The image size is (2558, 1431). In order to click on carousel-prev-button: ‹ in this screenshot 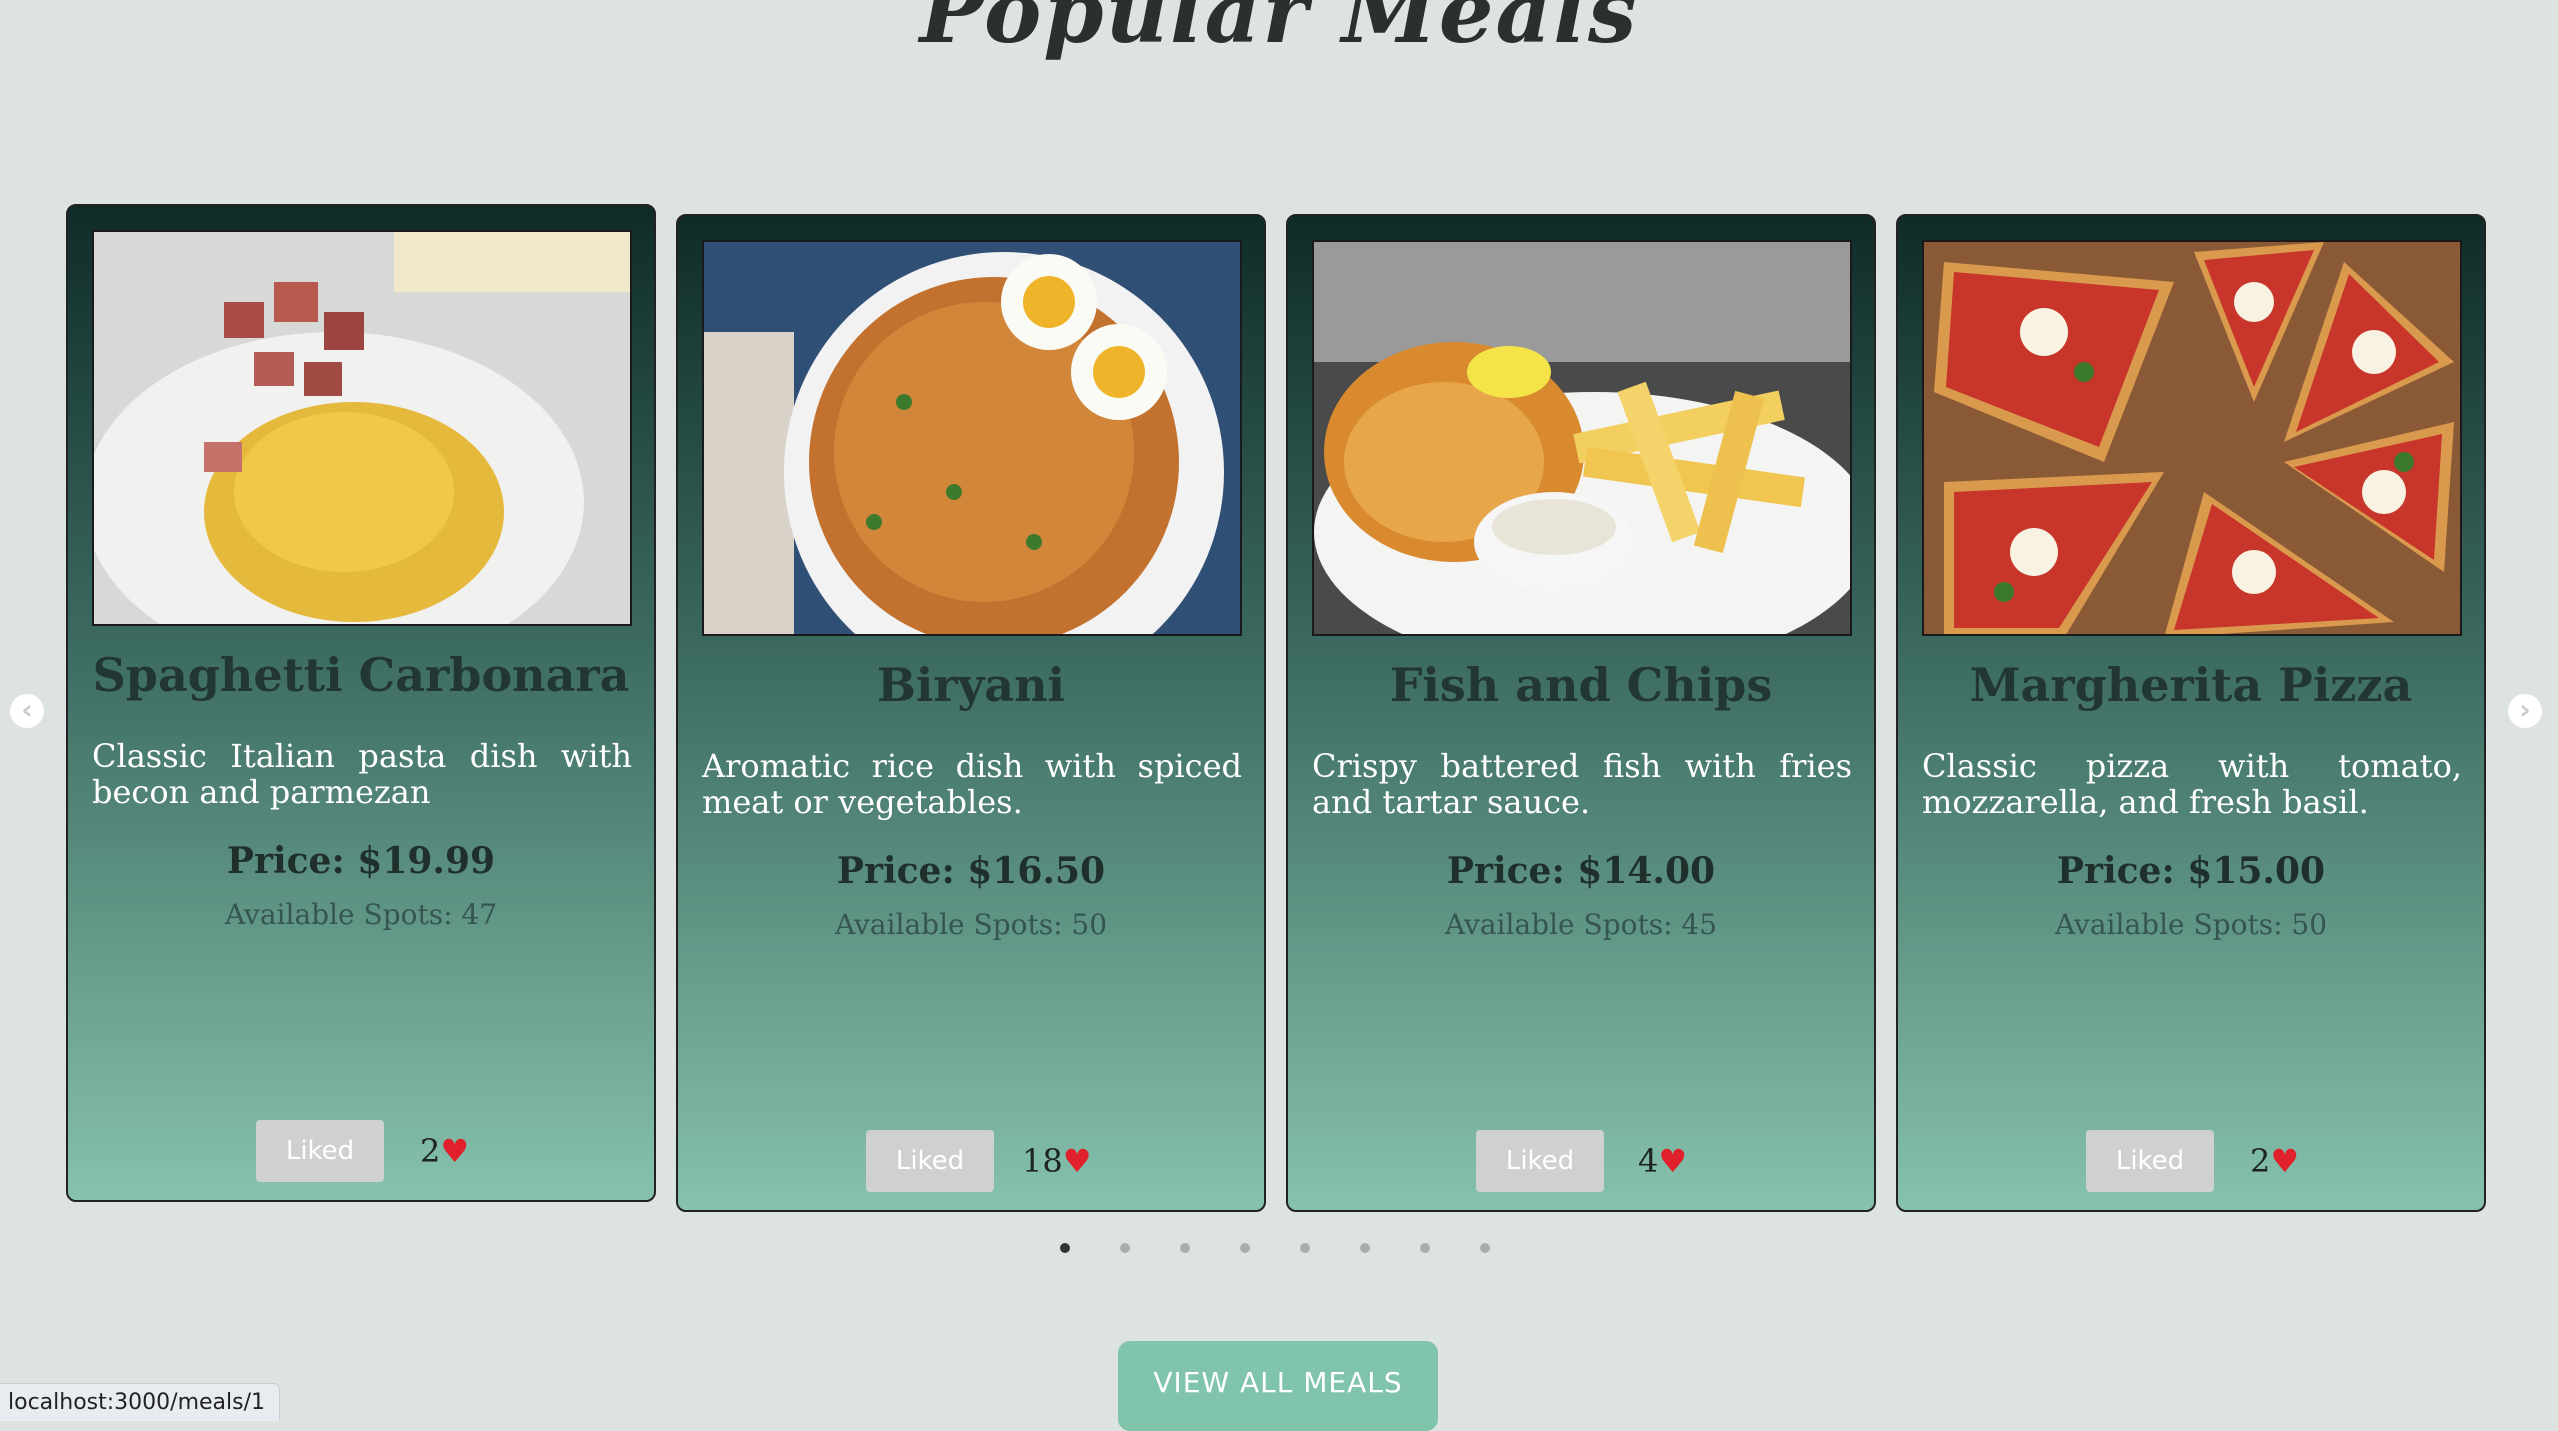, I will do `click(27, 711)`.